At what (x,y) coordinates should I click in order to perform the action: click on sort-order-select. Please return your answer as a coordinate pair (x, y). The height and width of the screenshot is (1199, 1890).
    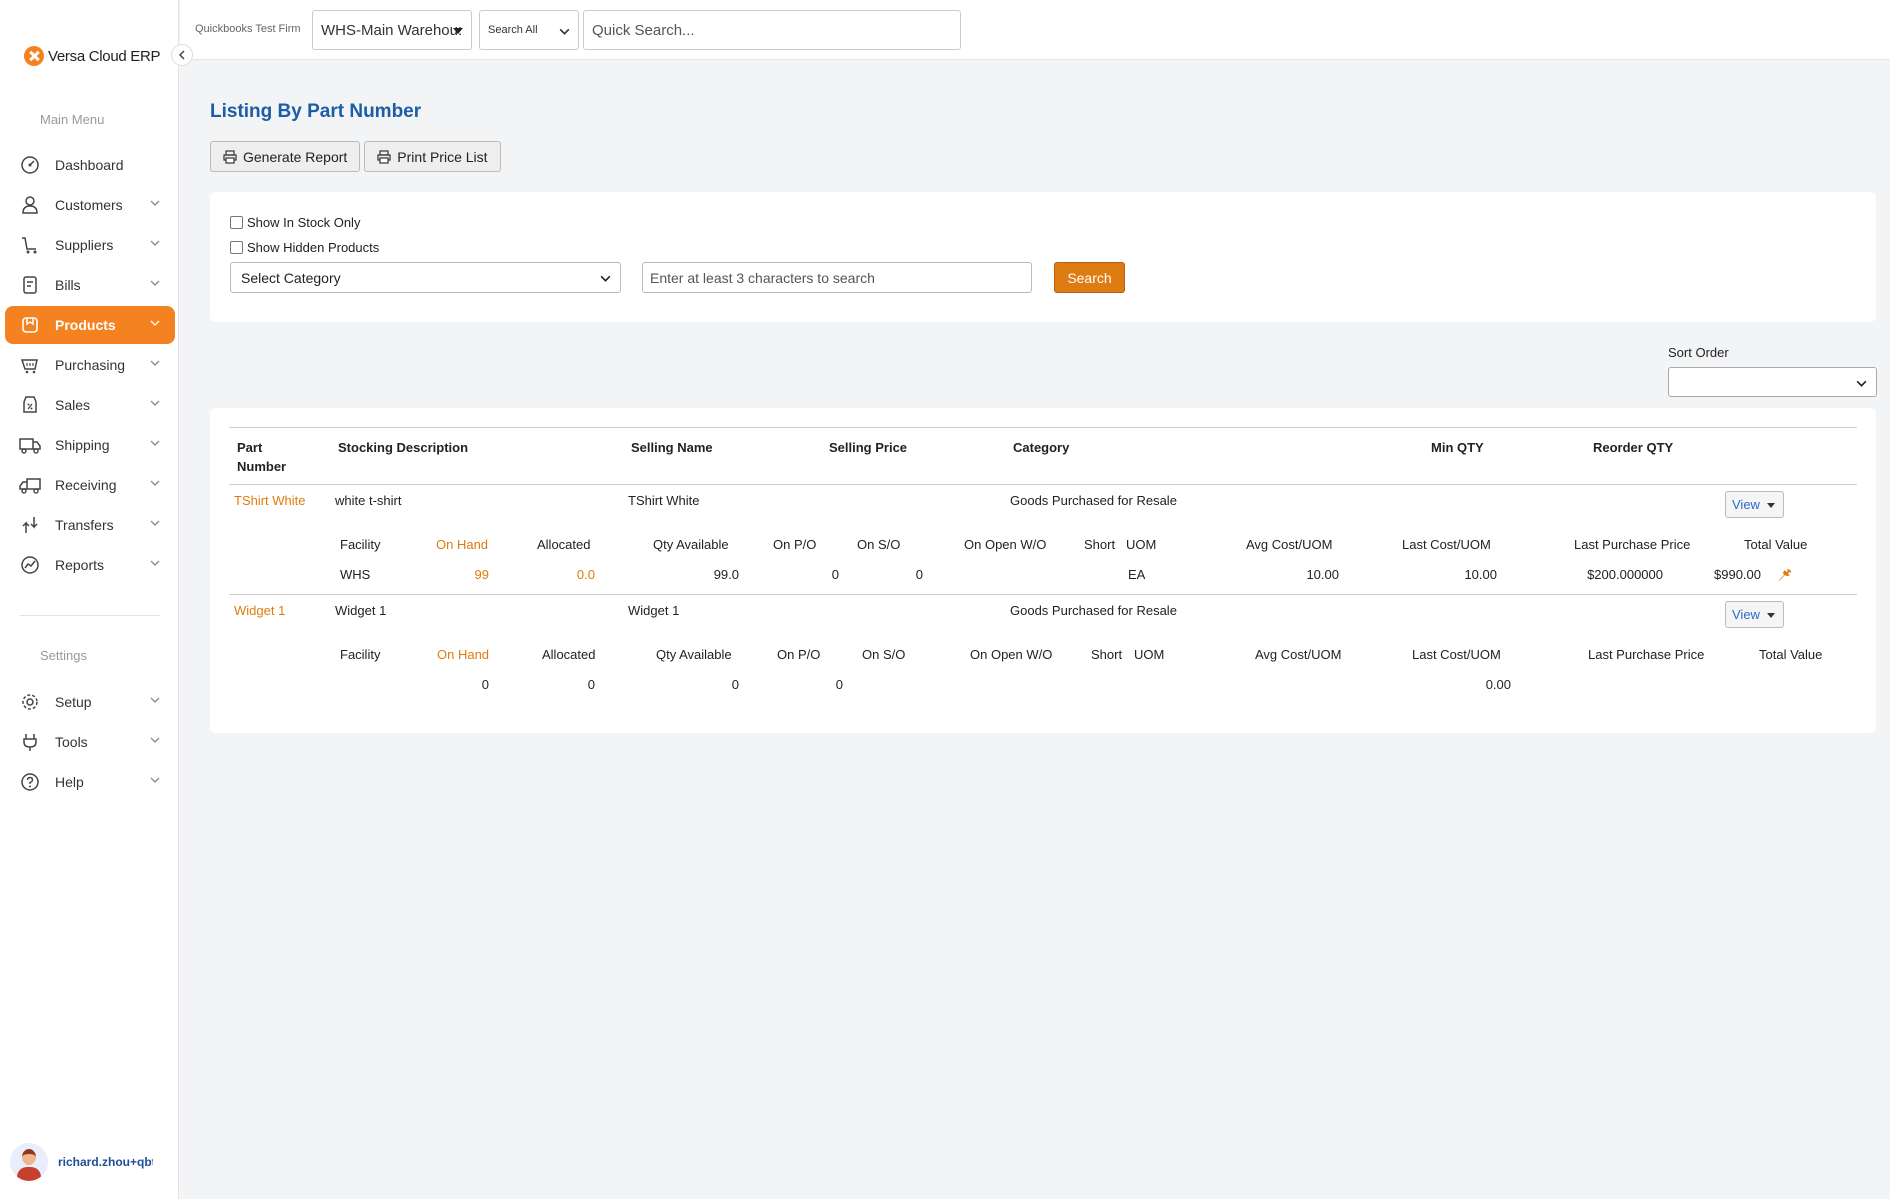
    Looking at the image, I should click on (1772, 382).